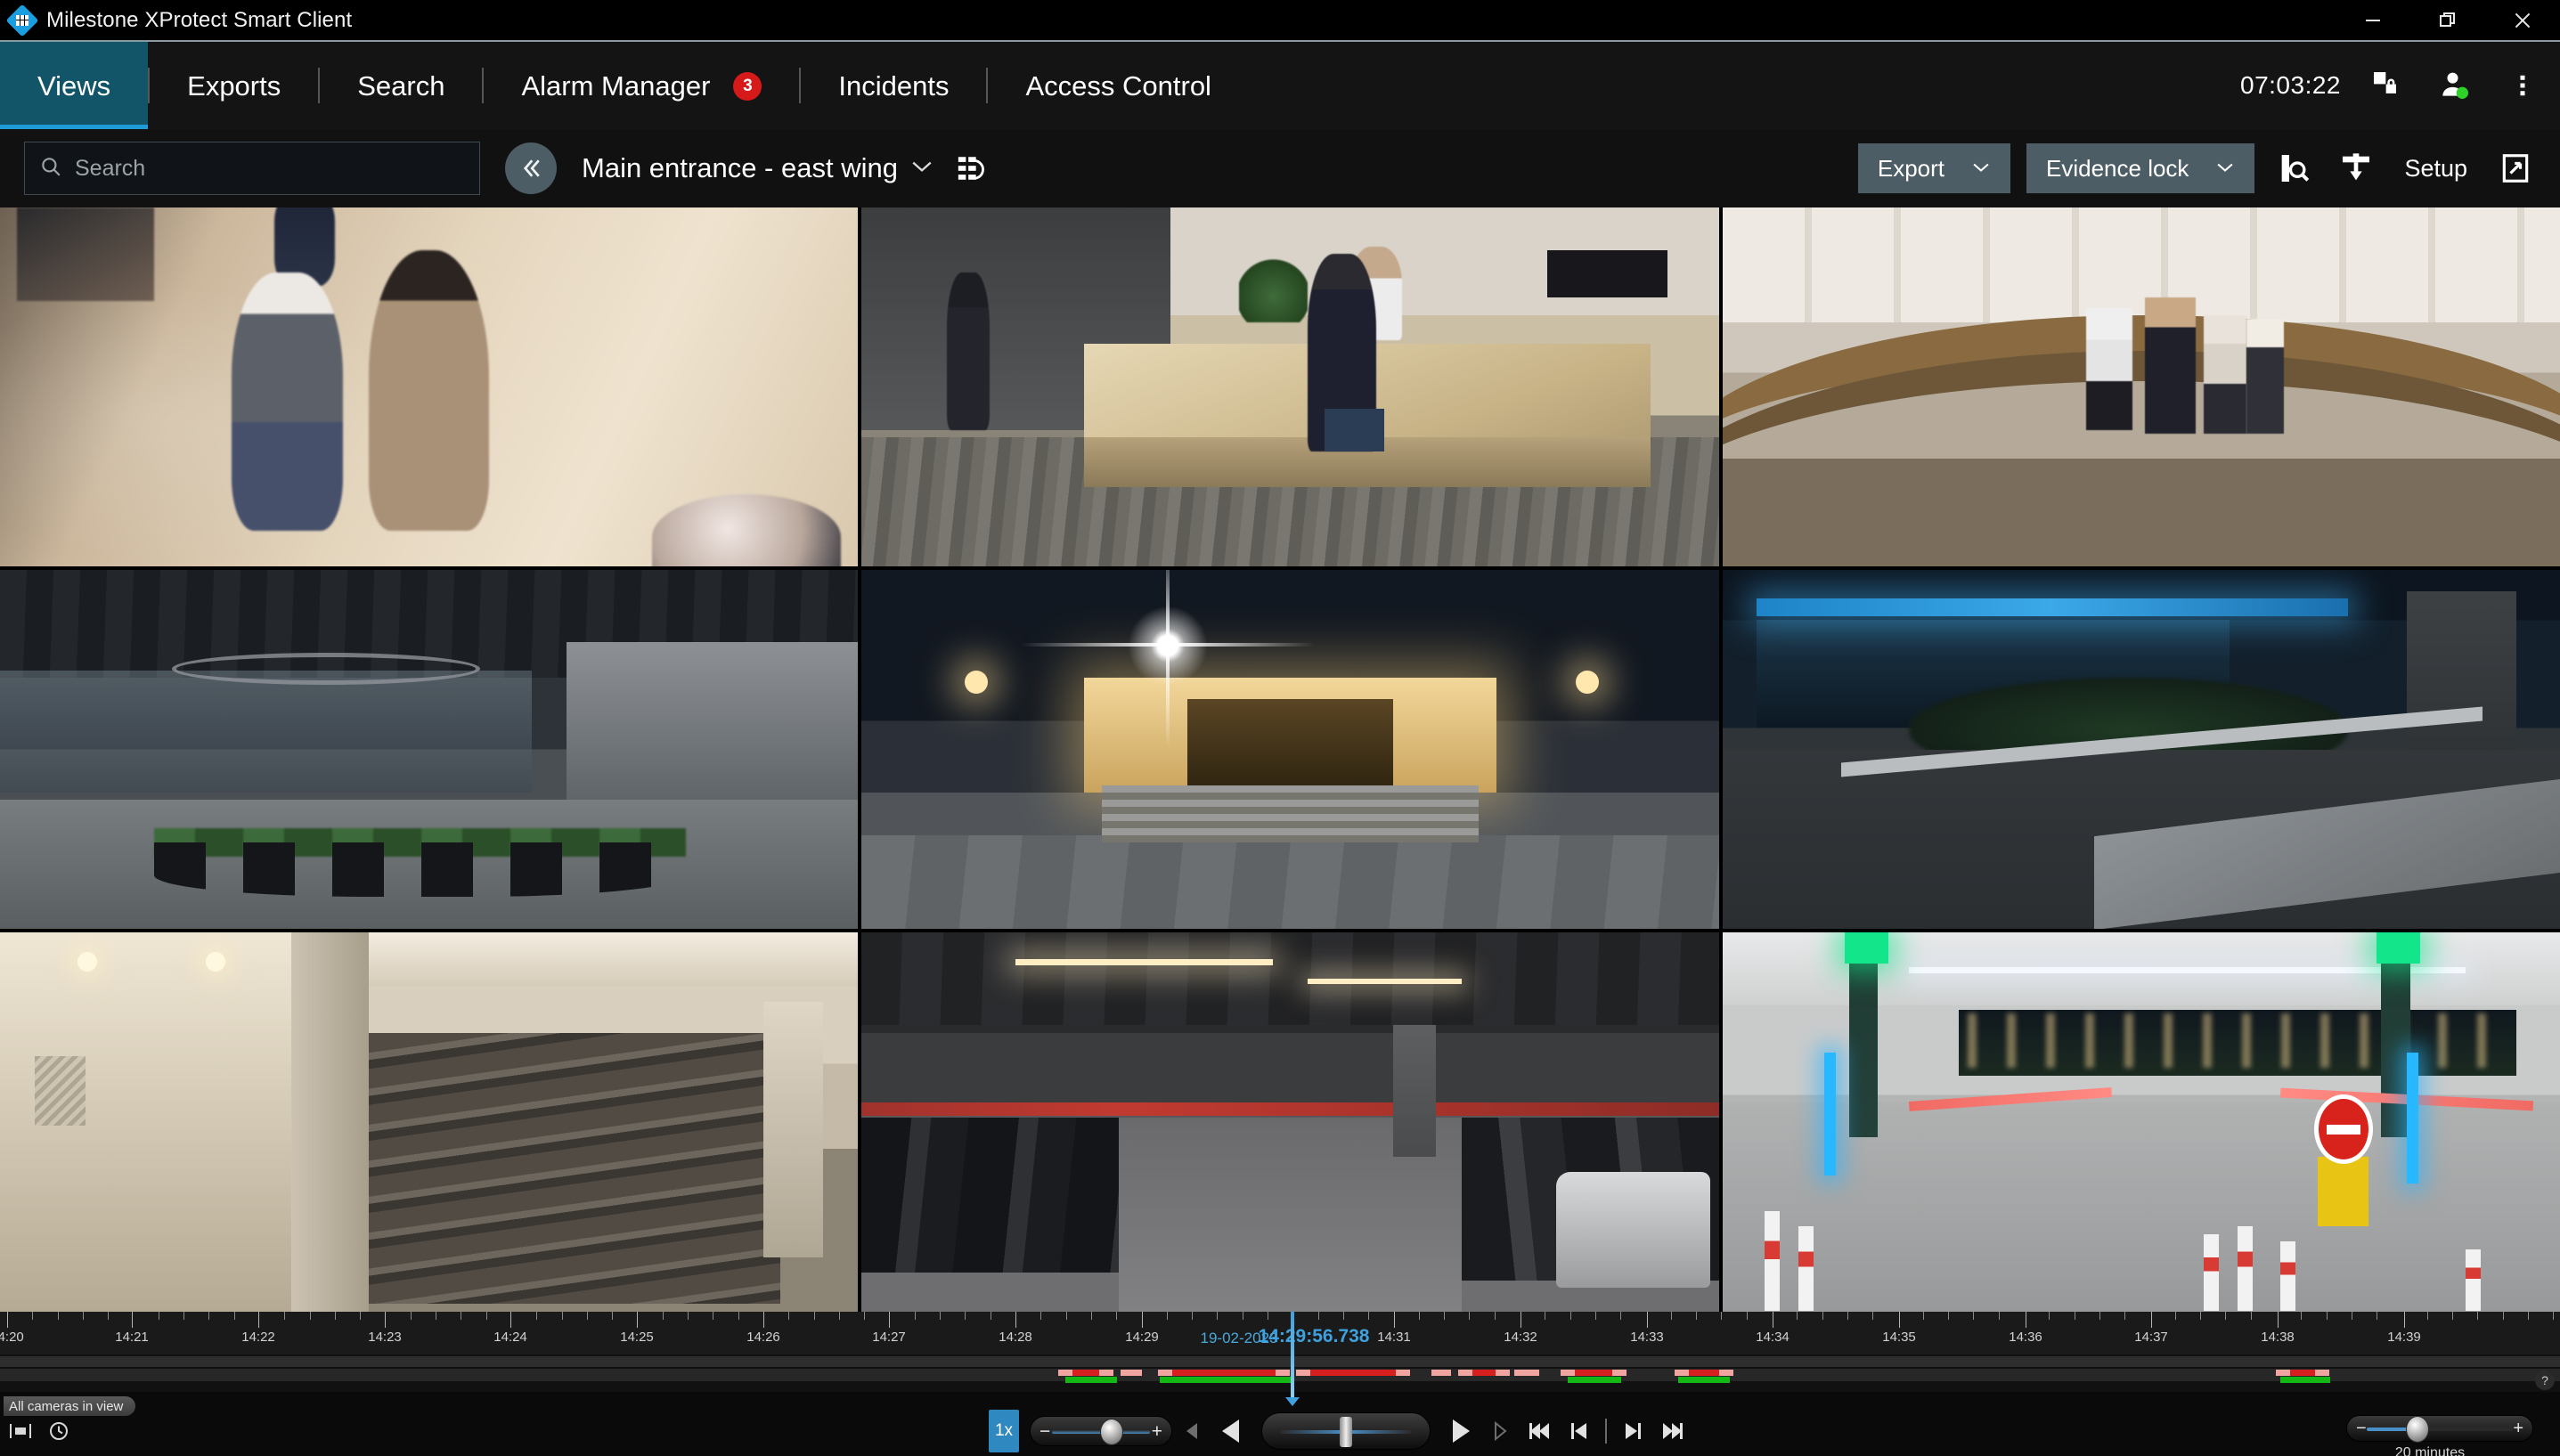 This screenshot has height=1456, width=2560. What do you see at coordinates (2545, 1380) in the screenshot?
I see `help-icon: ?` at bounding box center [2545, 1380].